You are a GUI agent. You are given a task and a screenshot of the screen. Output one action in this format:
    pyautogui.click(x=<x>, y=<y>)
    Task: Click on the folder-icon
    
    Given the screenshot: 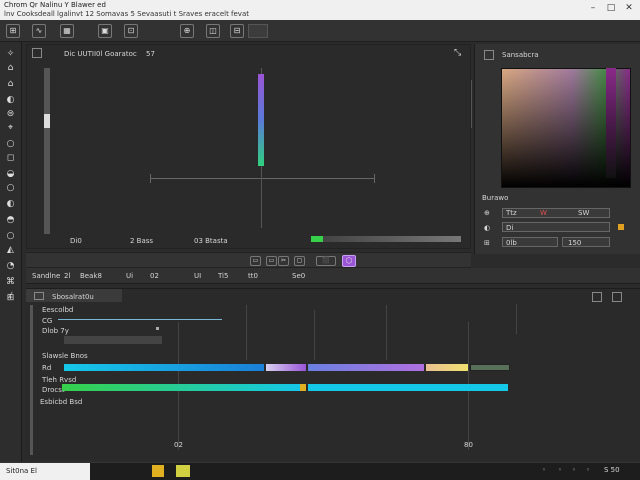 What is the action you would take?
    pyautogui.click(x=158, y=471)
    